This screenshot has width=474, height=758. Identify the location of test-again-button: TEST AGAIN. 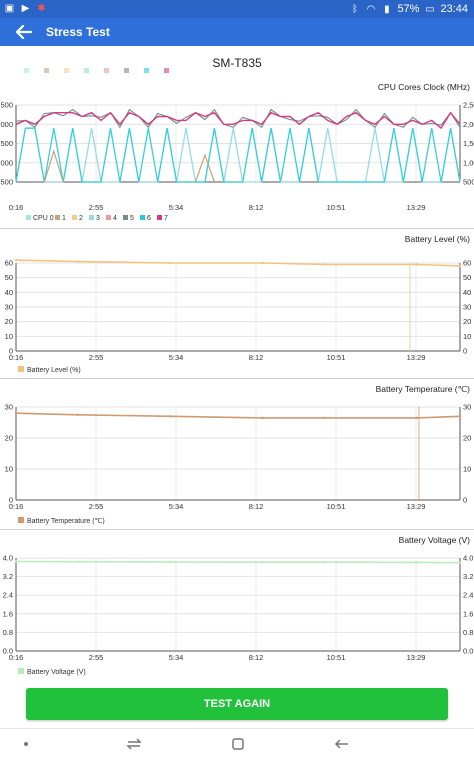
(237, 704).